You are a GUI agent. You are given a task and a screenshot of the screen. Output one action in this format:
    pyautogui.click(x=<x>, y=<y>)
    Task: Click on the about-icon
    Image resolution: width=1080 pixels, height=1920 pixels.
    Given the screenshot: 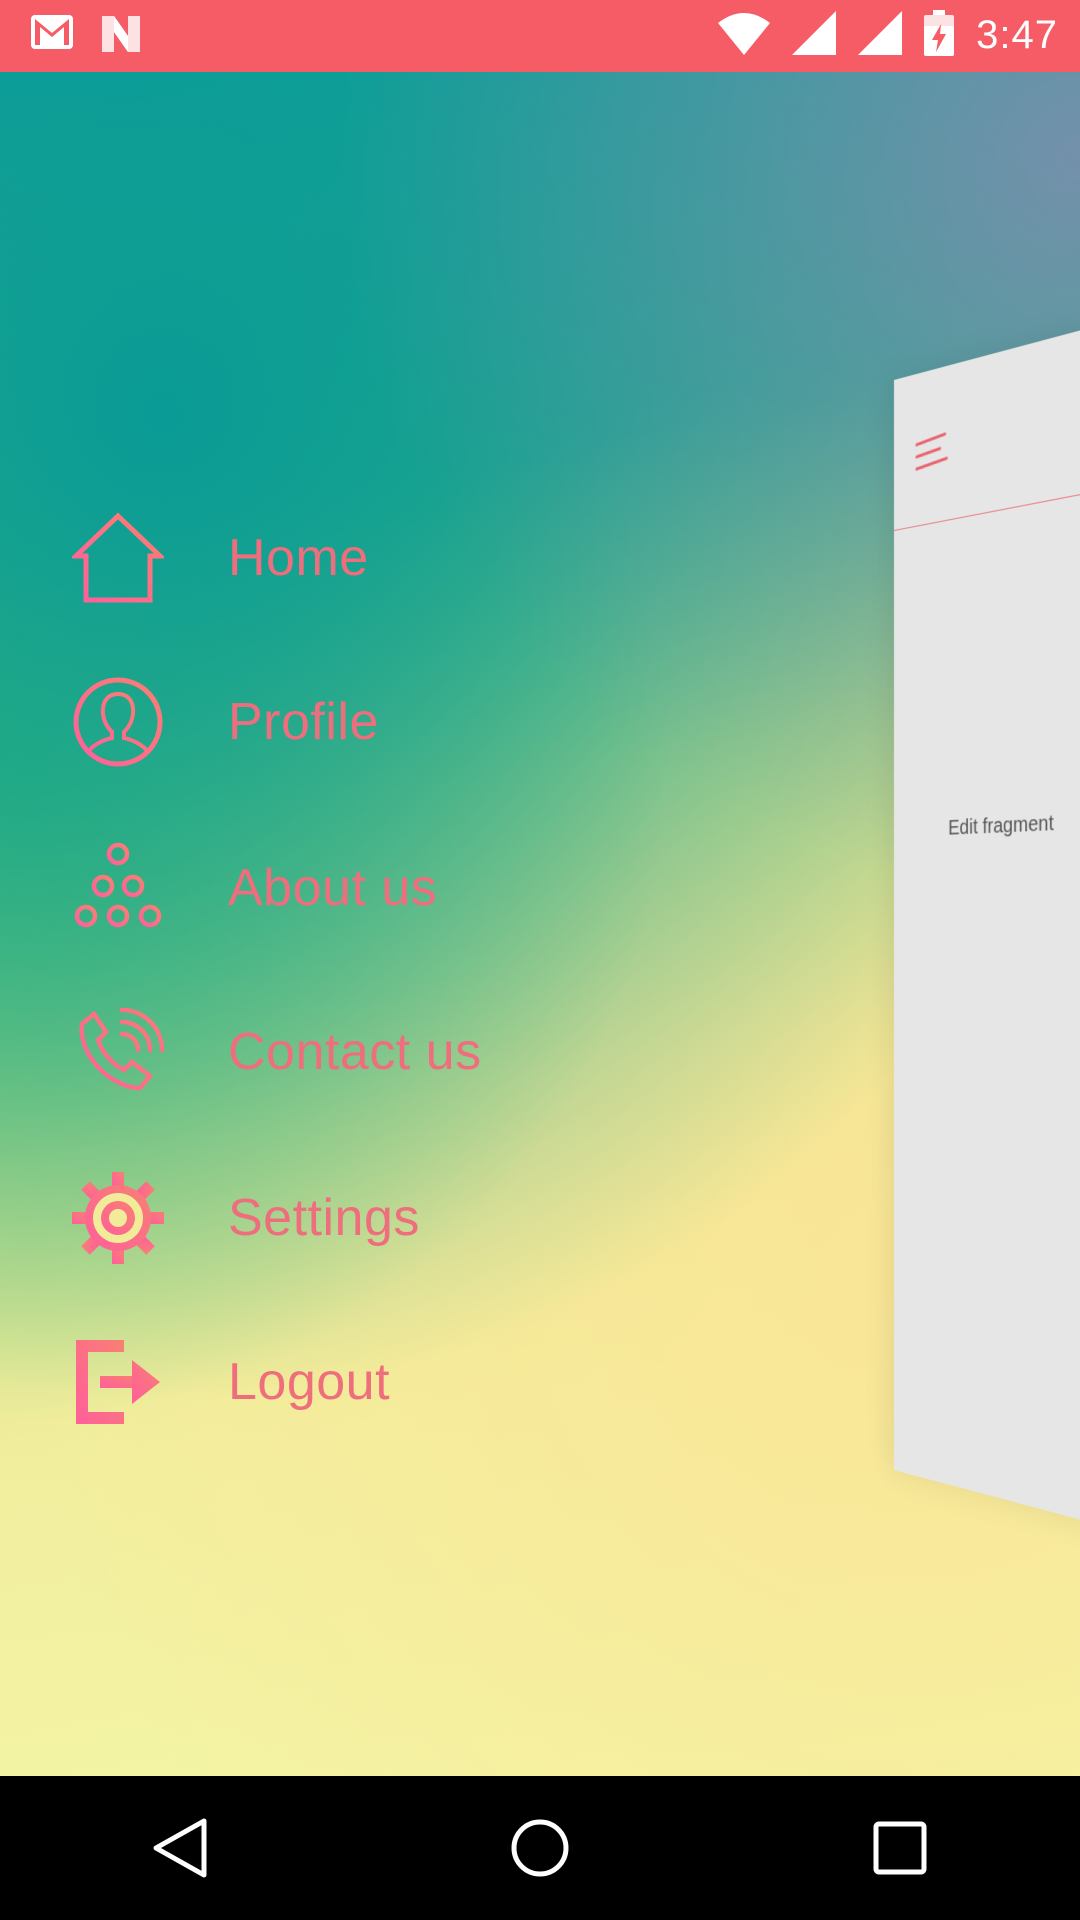 What is the action you would take?
    pyautogui.click(x=118, y=888)
    